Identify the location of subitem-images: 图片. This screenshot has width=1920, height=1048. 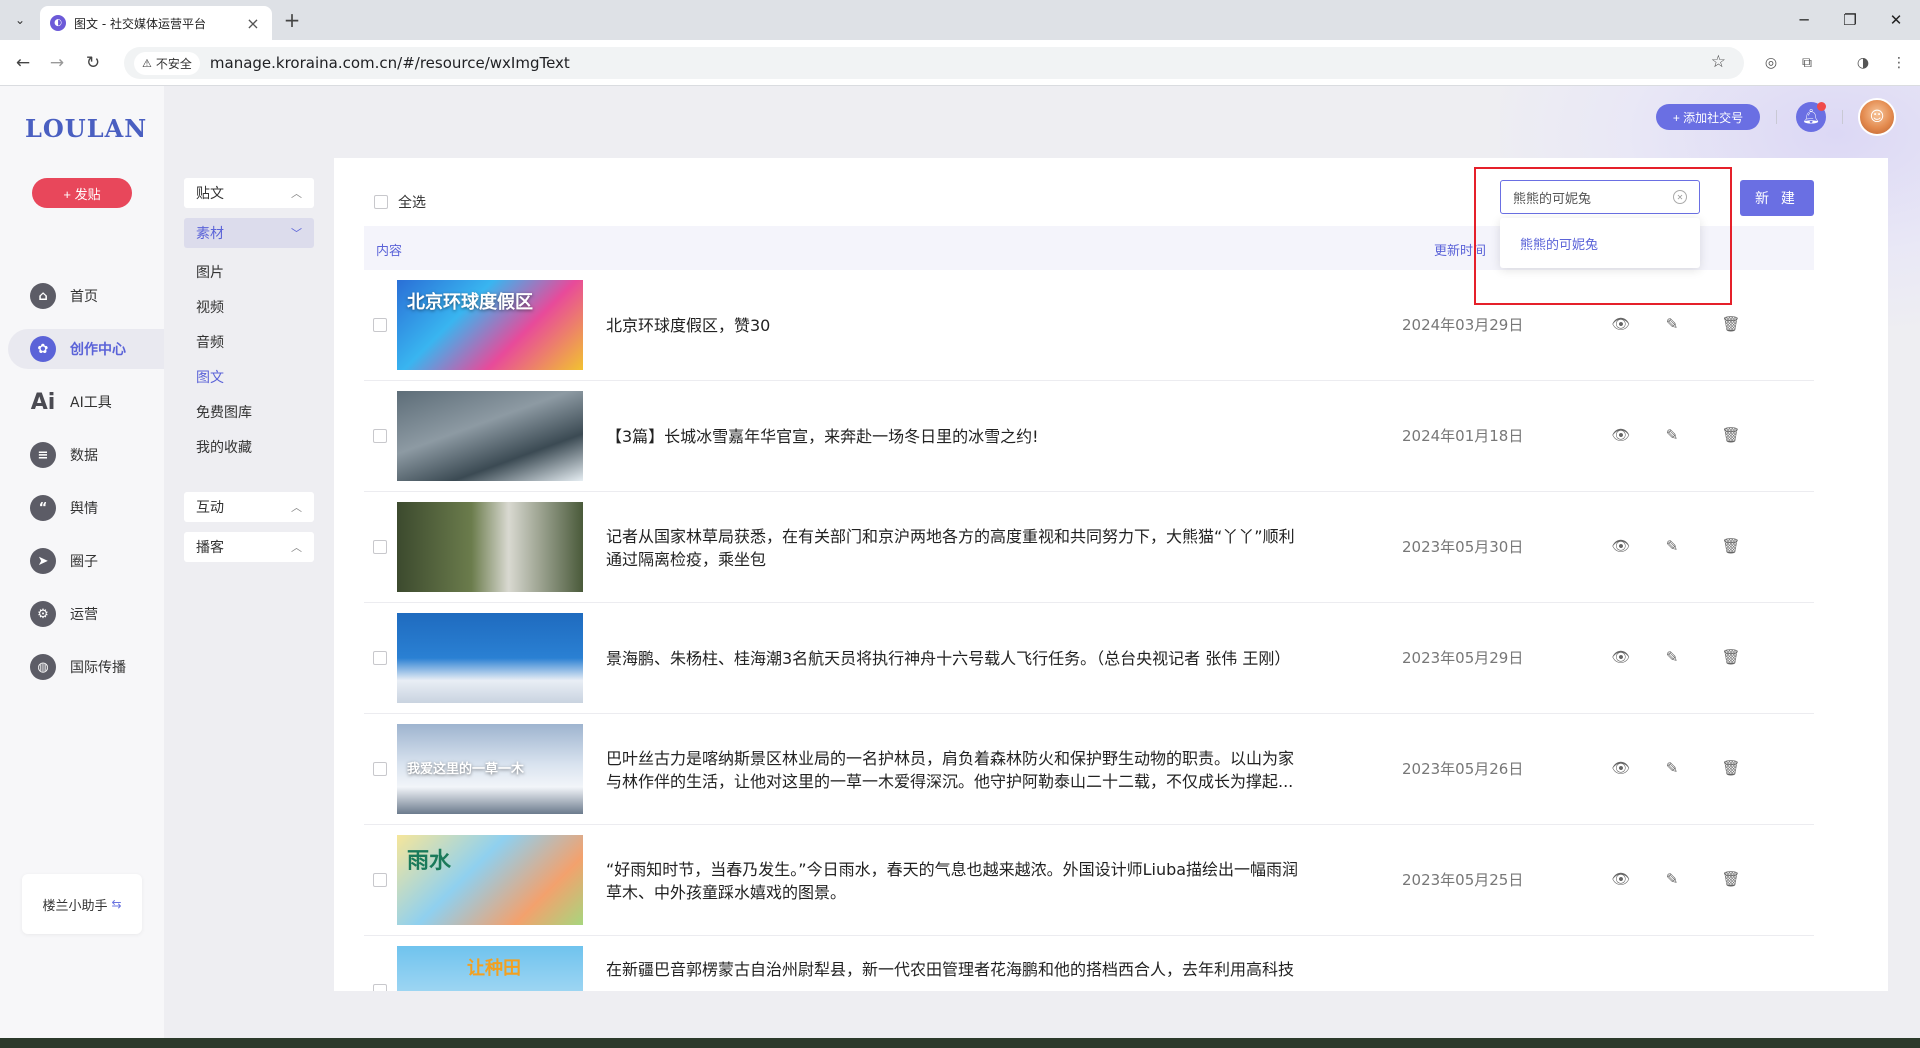
(210, 272).